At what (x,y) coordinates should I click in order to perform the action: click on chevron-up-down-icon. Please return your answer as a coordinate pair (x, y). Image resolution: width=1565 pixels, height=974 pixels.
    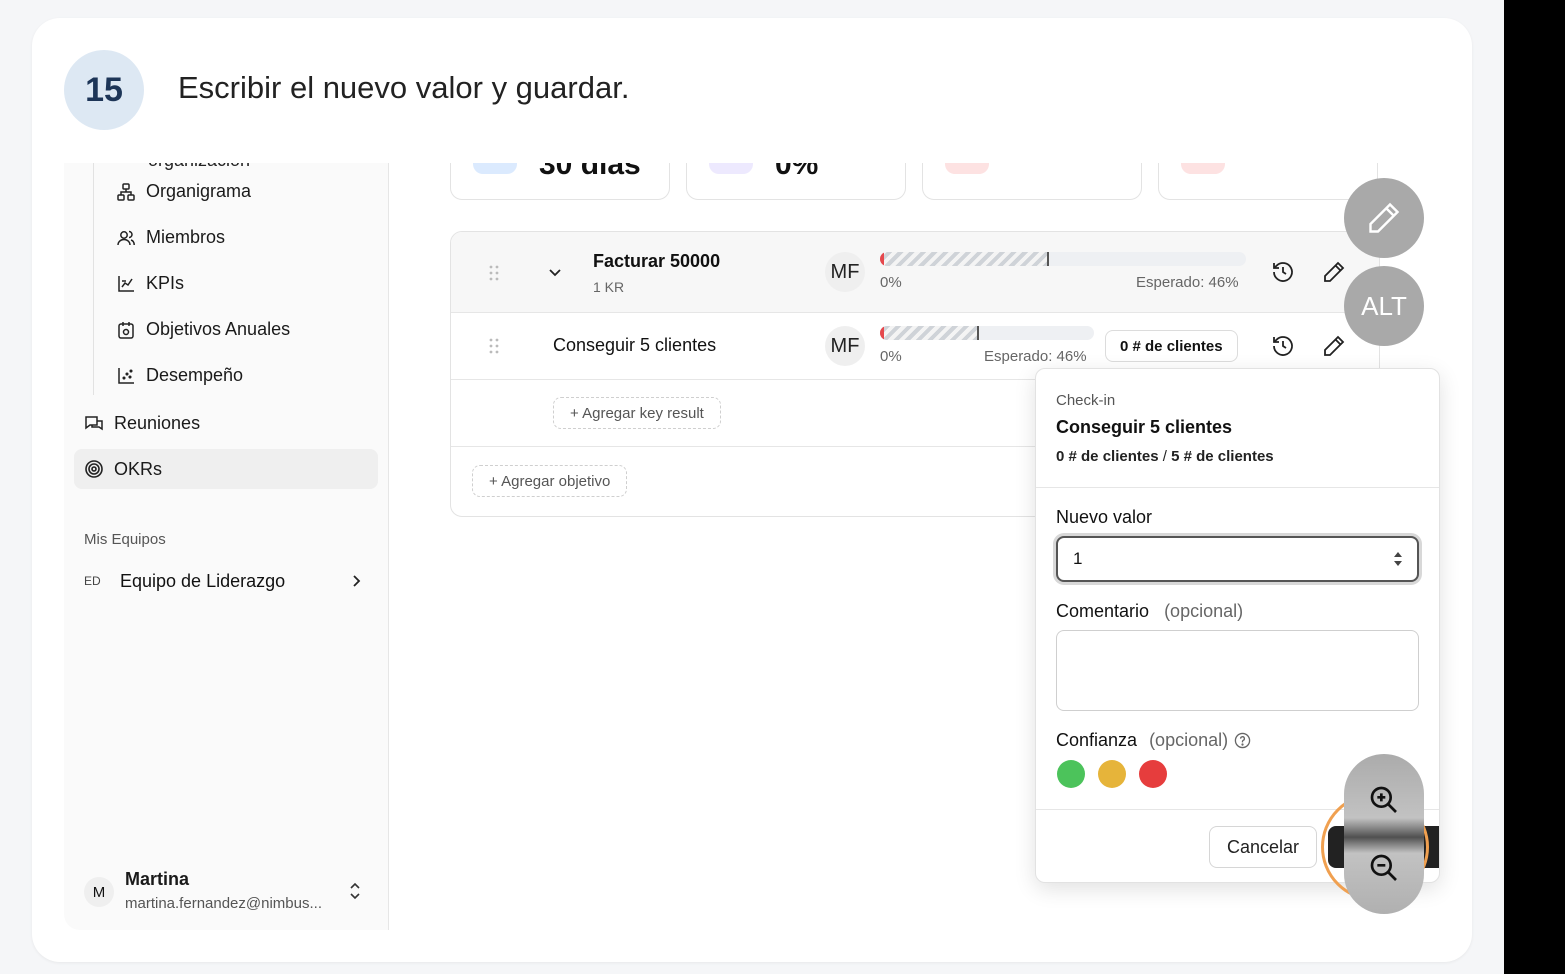
    Looking at the image, I should click on (355, 891).